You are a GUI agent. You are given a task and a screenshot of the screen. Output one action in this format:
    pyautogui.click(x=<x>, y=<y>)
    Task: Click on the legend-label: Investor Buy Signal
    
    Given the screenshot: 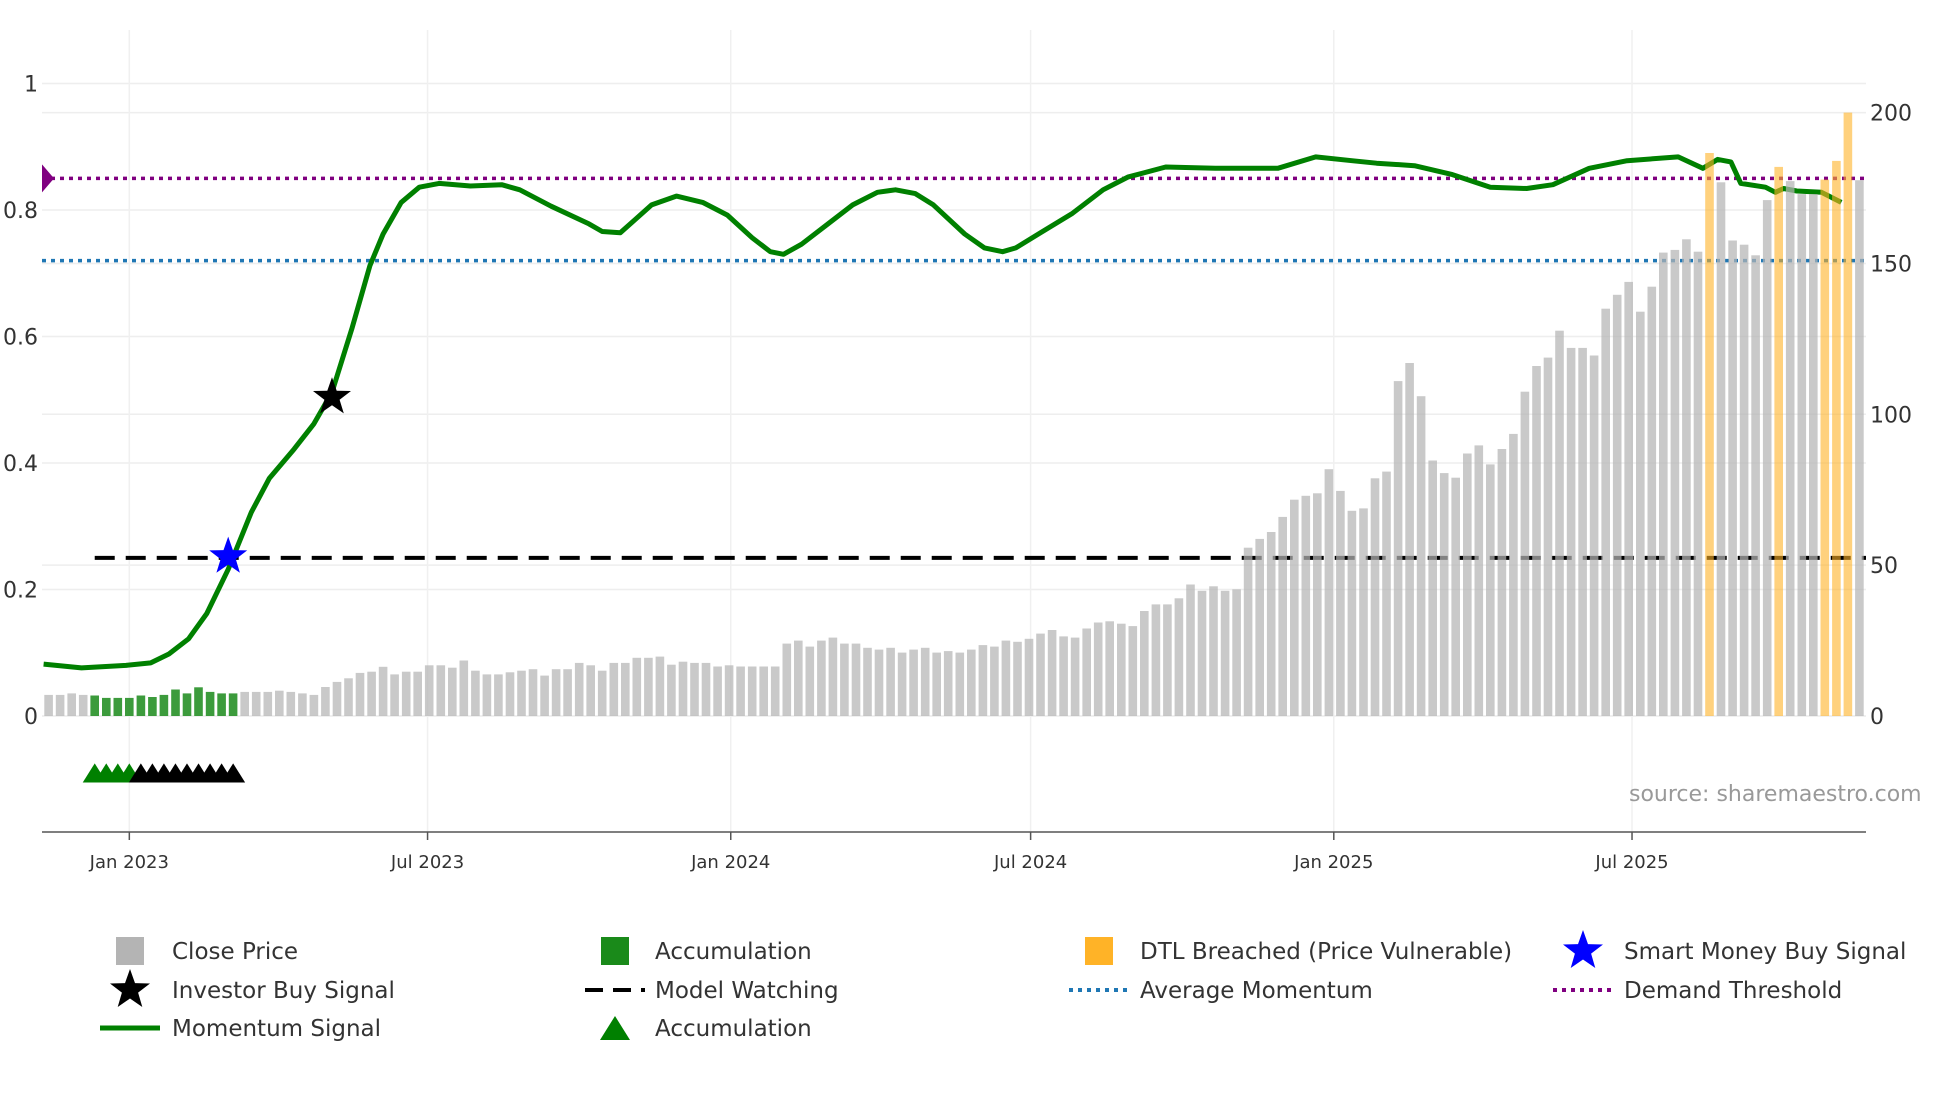 What is the action you would take?
    pyautogui.click(x=283, y=991)
    